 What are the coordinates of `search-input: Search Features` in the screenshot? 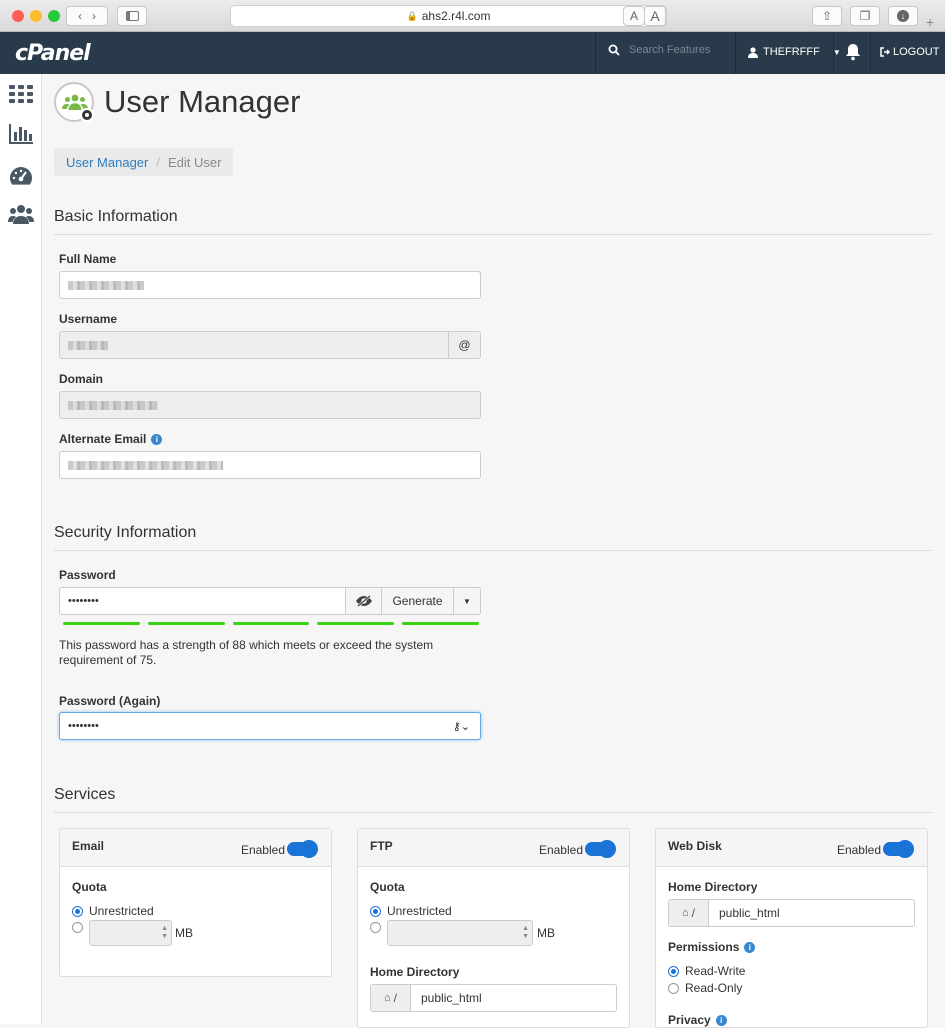 It's located at (669, 50).